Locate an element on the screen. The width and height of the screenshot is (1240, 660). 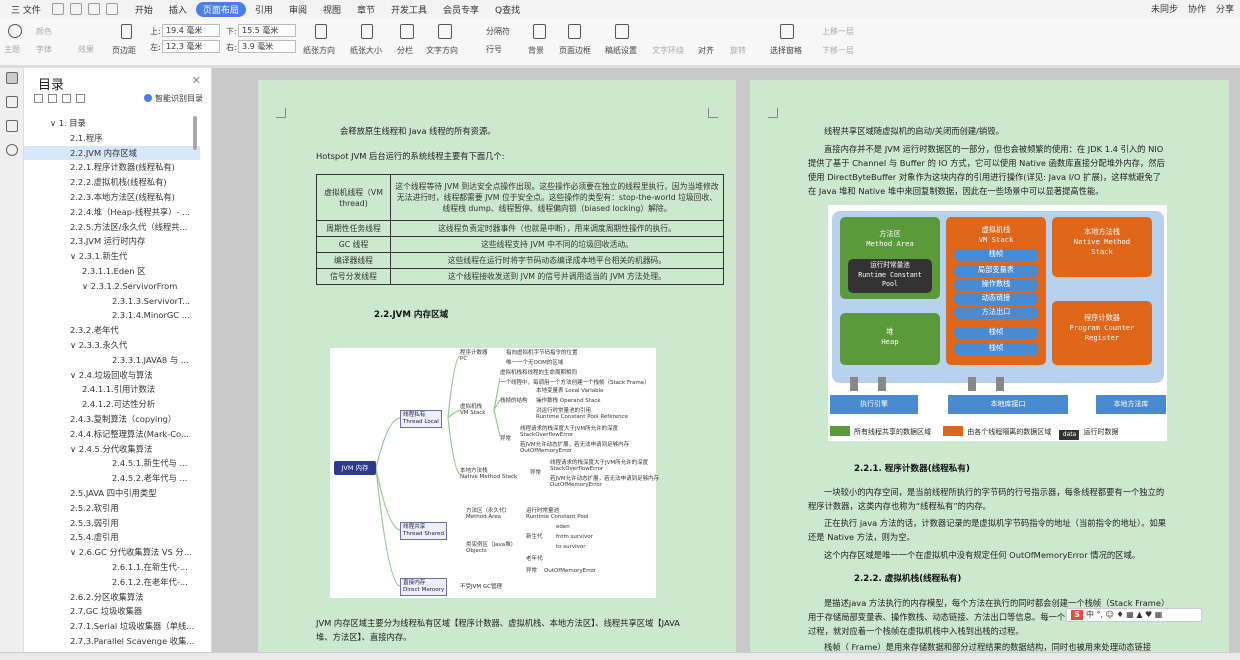
background-button: 背景 is located at coordinates (536, 50).